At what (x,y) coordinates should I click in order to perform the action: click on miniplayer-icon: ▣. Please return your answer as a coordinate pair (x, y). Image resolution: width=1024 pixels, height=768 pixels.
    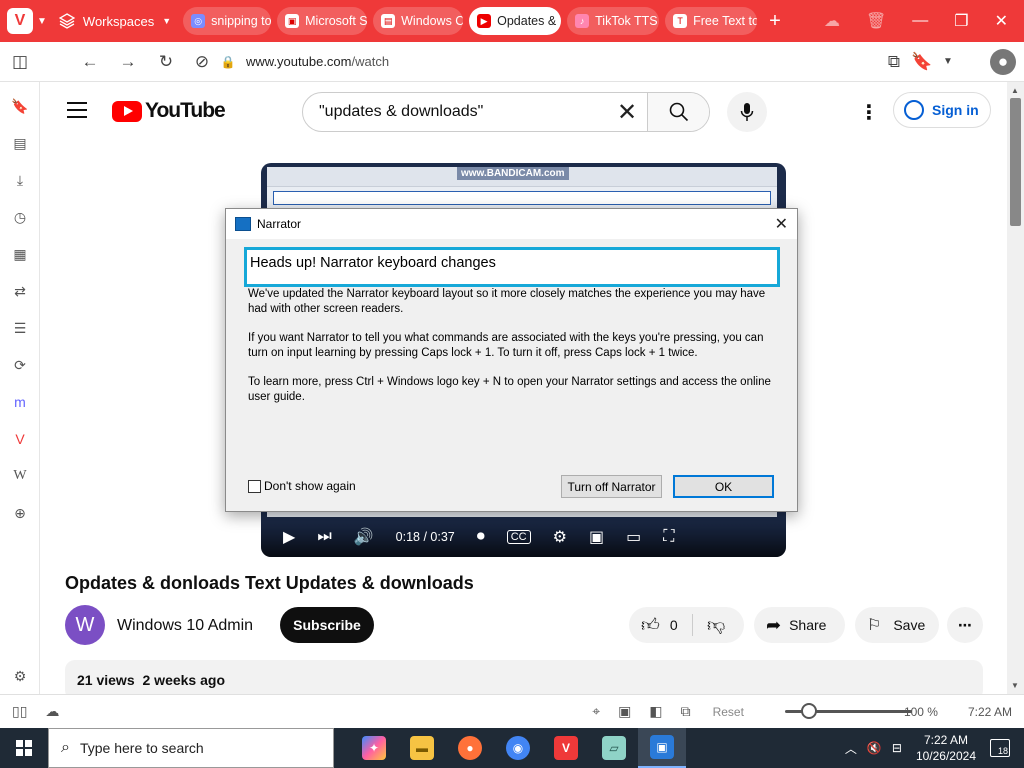
    Looking at the image, I should click on (596, 537).